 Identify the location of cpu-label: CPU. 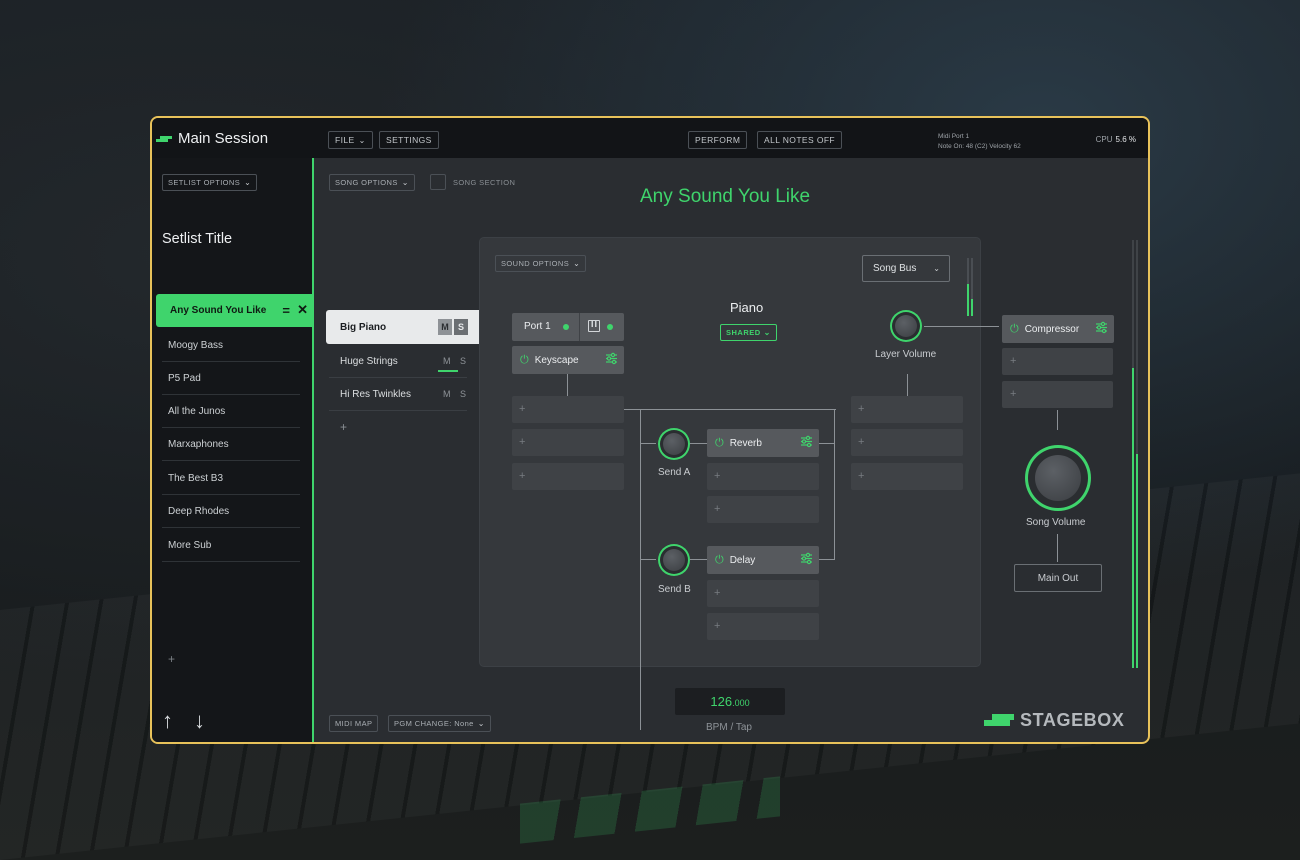
(1104, 139).